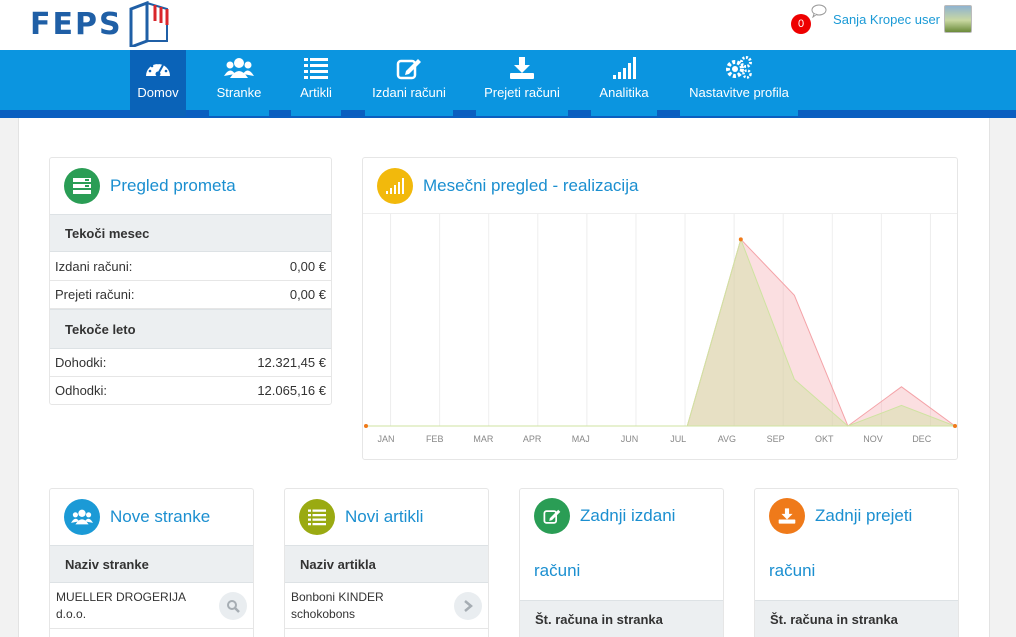  I want to click on x-tick-label: SEP, so click(776, 439).